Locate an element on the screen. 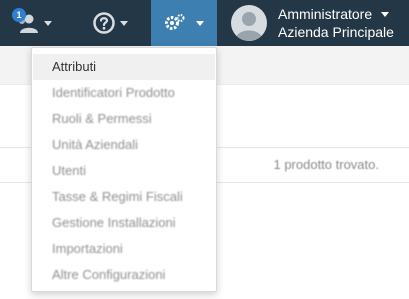 The height and width of the screenshot is (299, 409). avatar is located at coordinates (249, 23).